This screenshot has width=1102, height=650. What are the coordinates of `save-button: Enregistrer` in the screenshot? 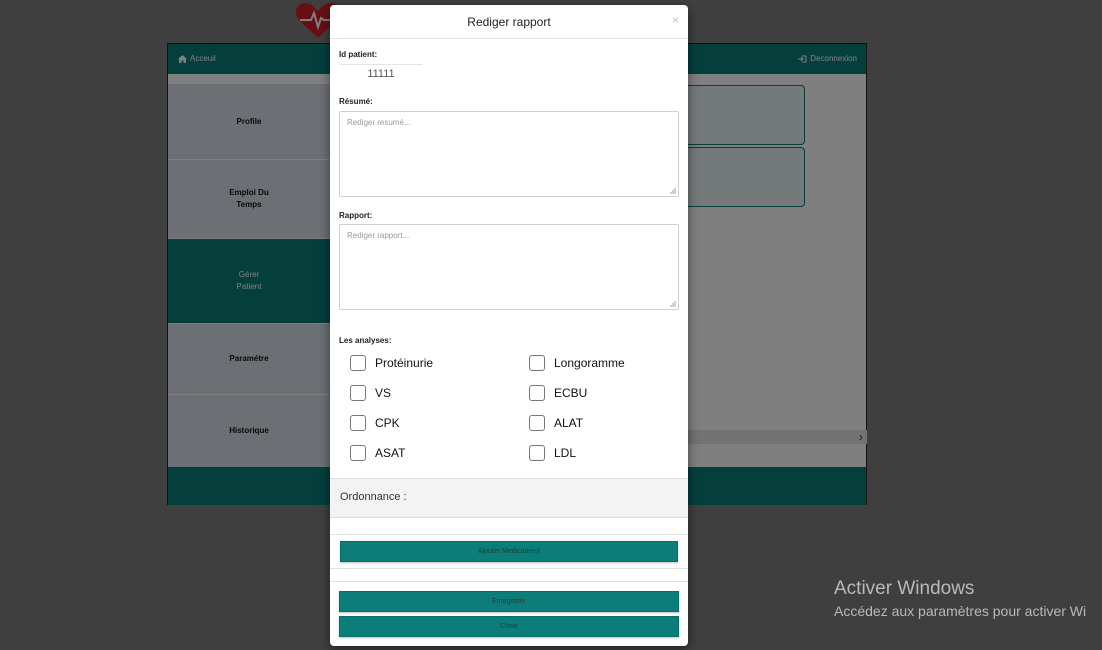 It's located at (509, 601).